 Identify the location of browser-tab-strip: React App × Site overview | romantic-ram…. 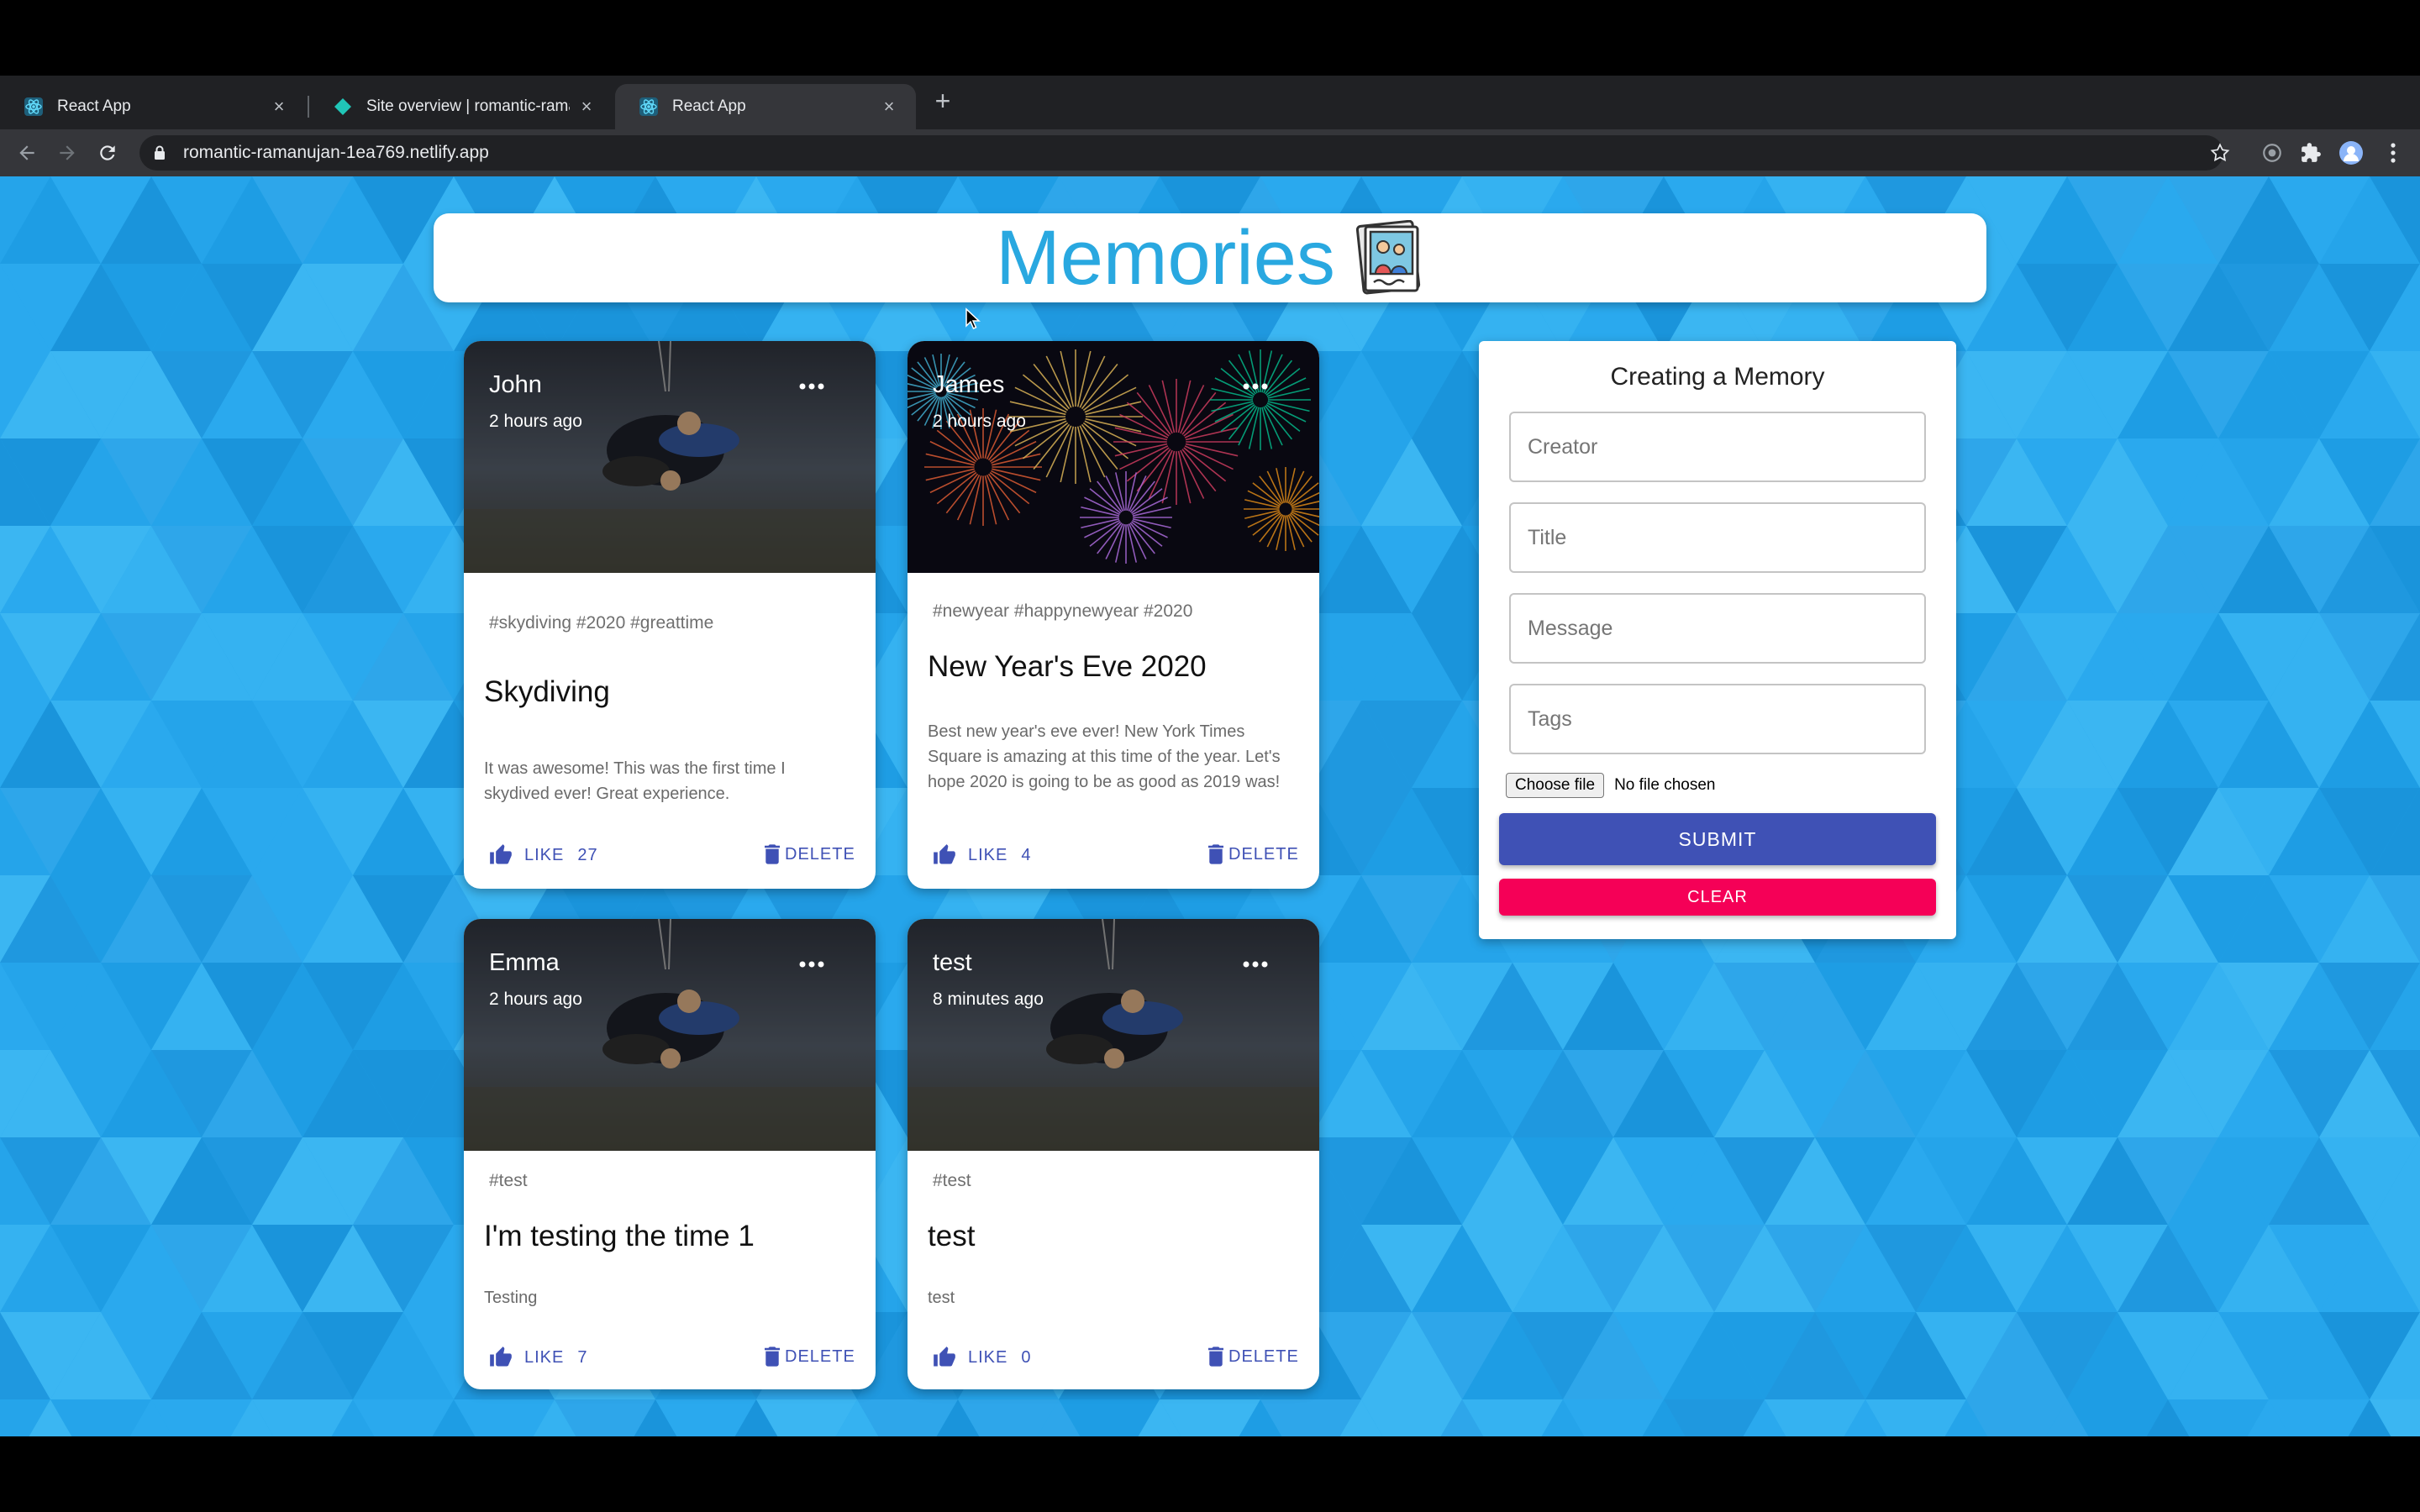
(1210, 102).